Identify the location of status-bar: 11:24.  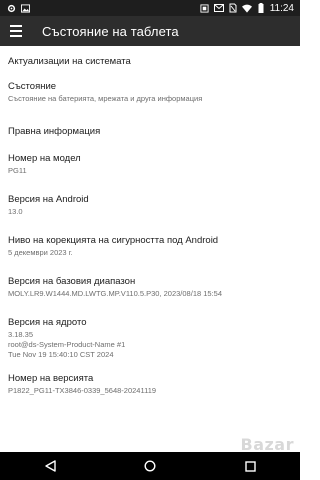
(150, 8).